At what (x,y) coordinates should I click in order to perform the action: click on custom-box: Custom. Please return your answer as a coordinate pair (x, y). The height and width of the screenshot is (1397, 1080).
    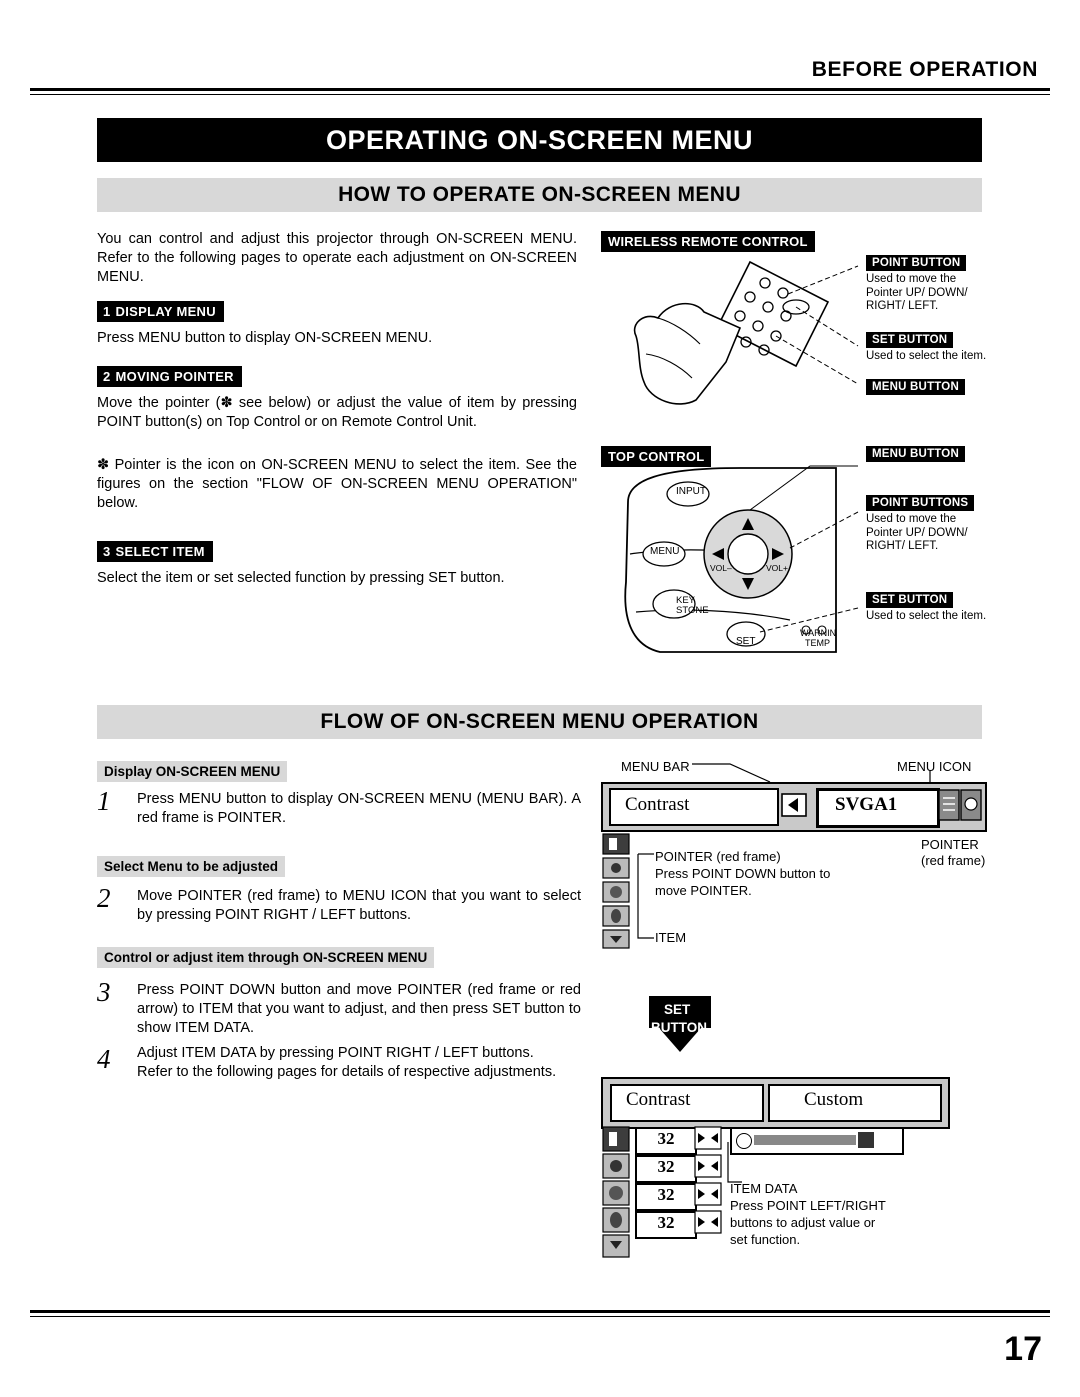
    Looking at the image, I should click on (855, 1103).